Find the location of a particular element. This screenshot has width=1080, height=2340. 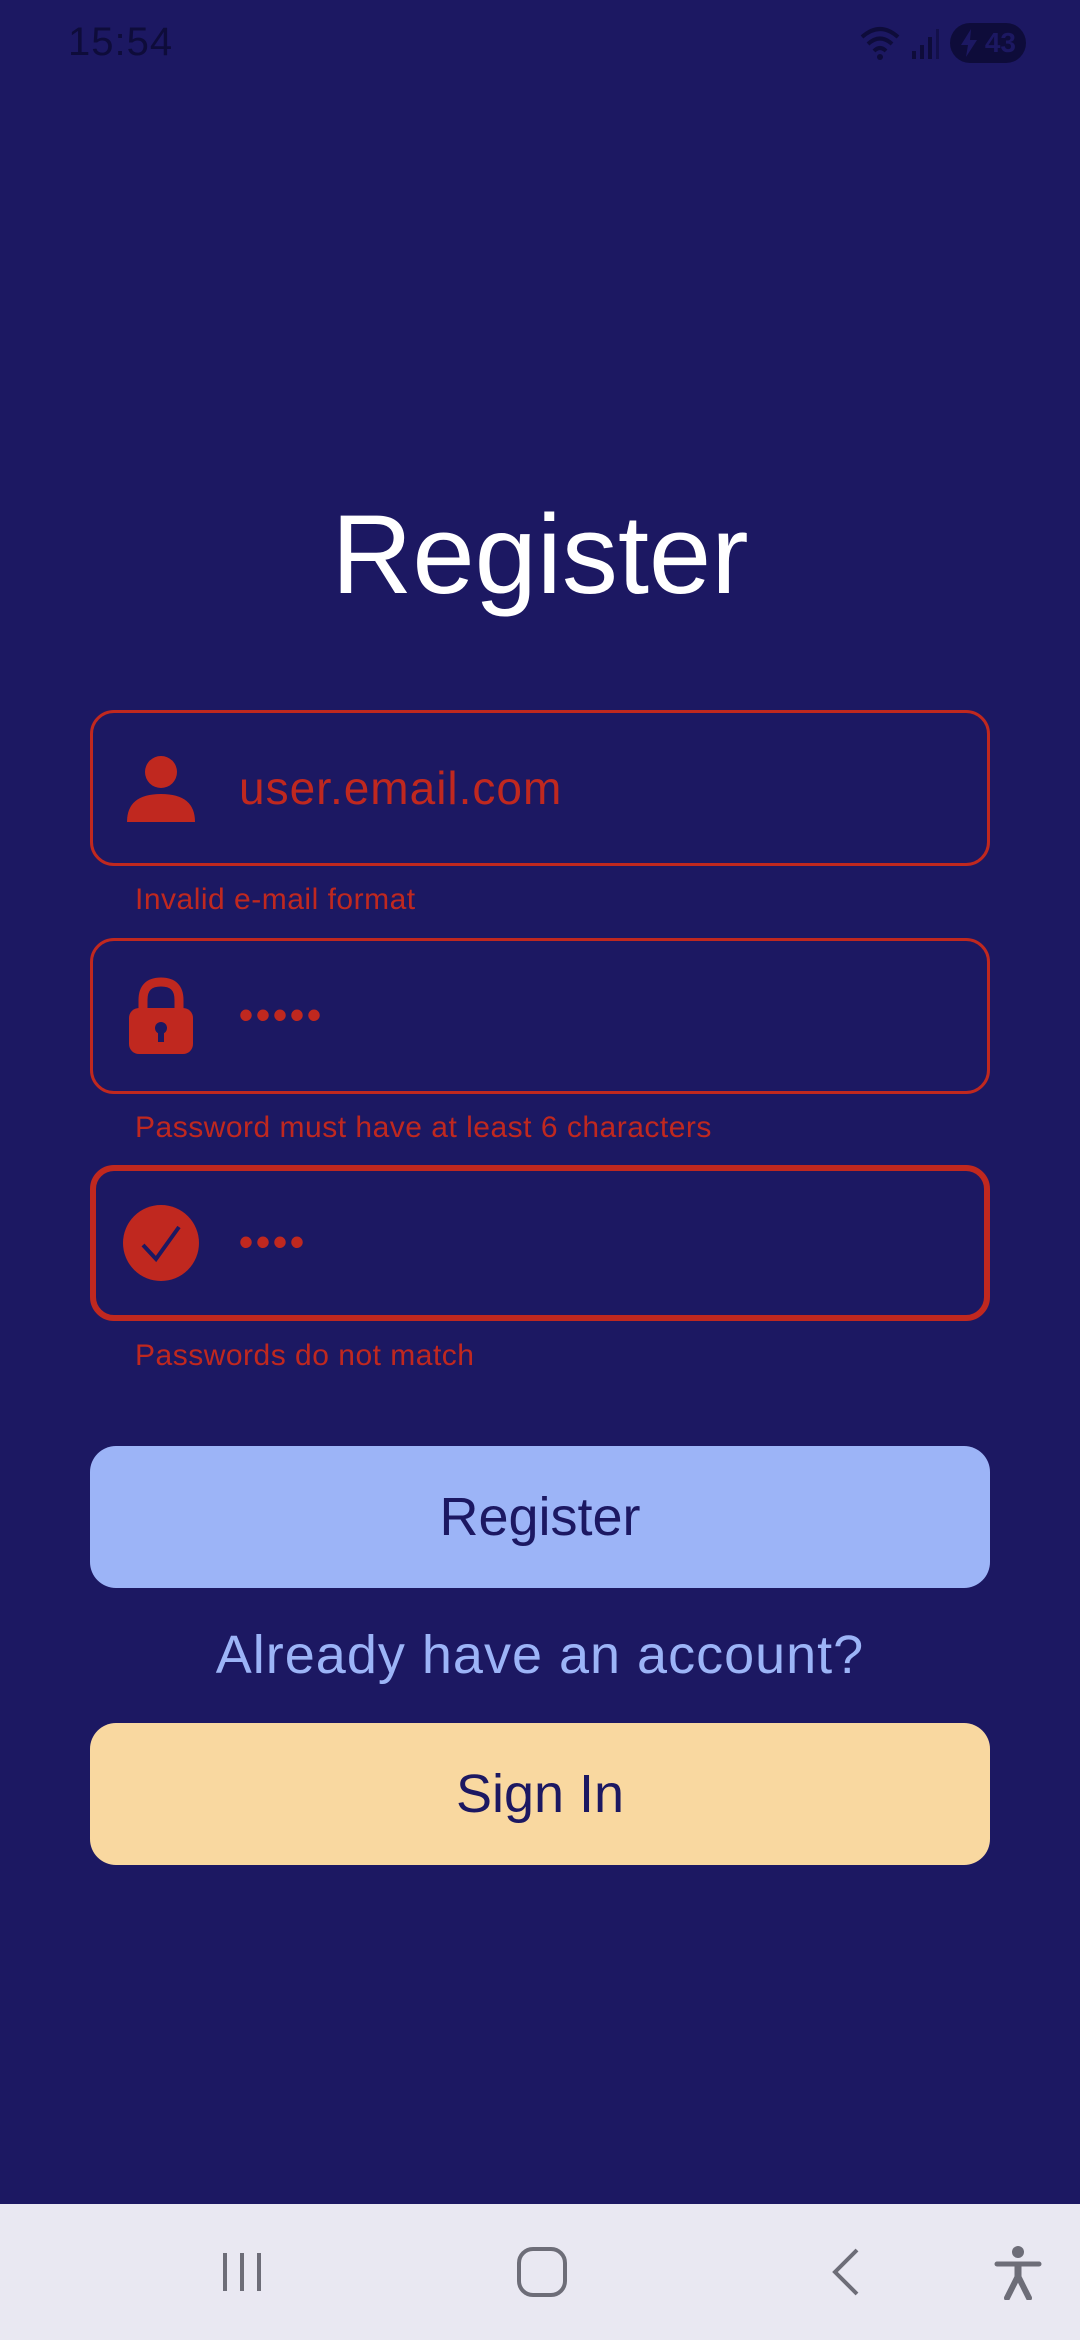

home-button is located at coordinates (542, 2272).